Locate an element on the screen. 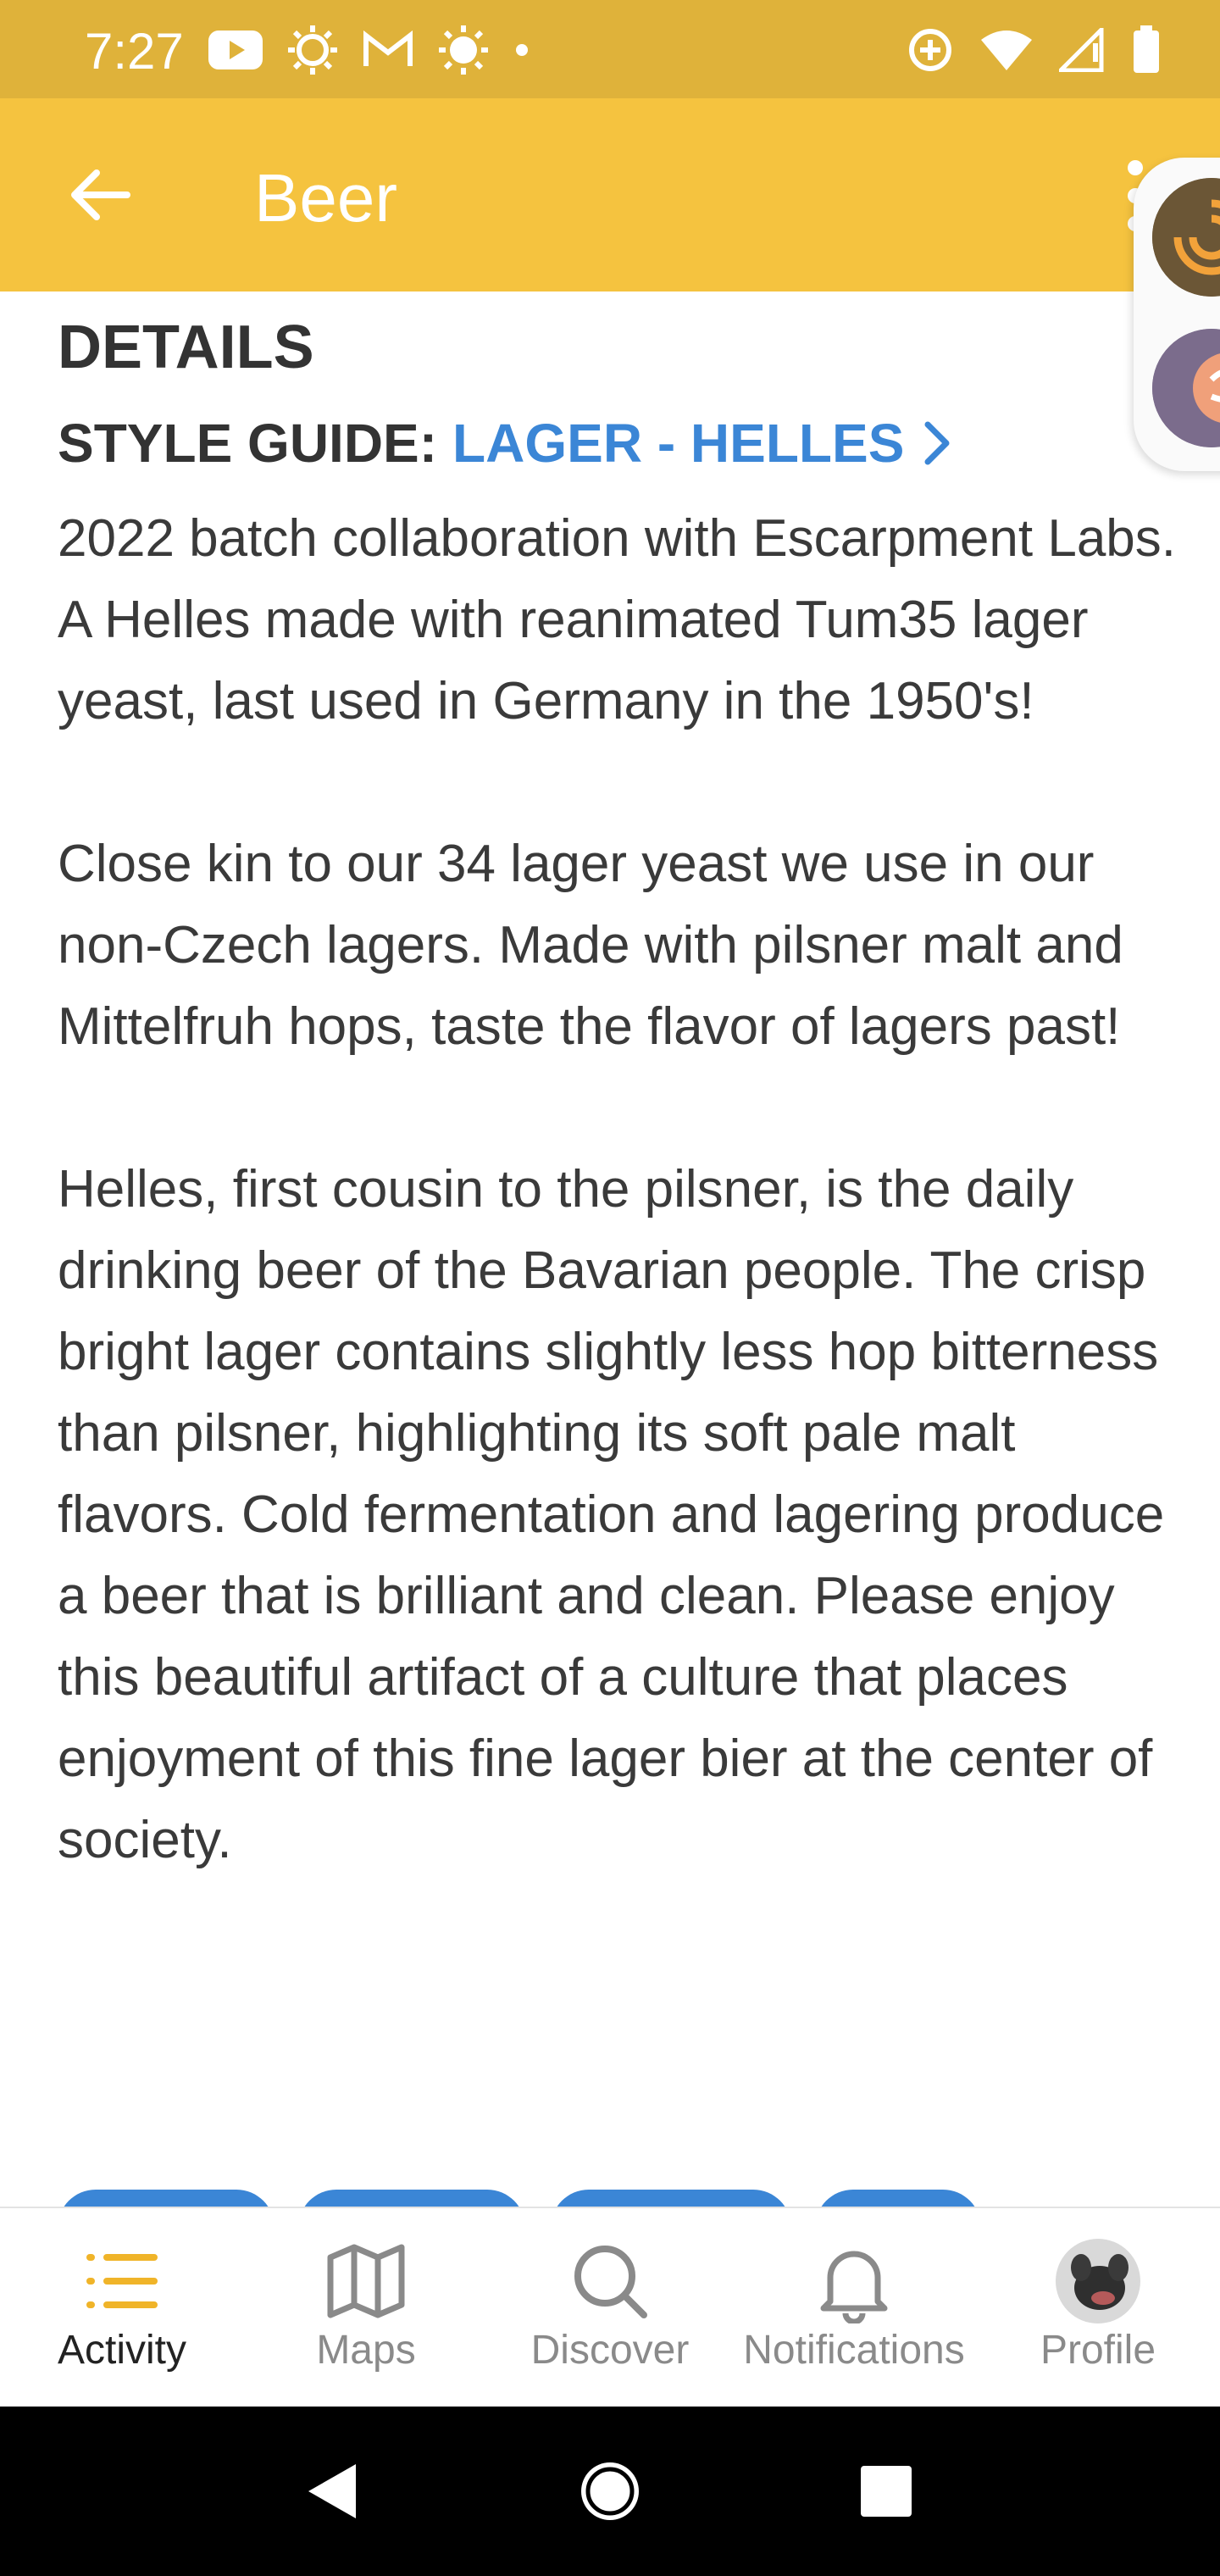 The width and height of the screenshot is (1220, 2576). section-heading: DETAILS is located at coordinates (186, 347).